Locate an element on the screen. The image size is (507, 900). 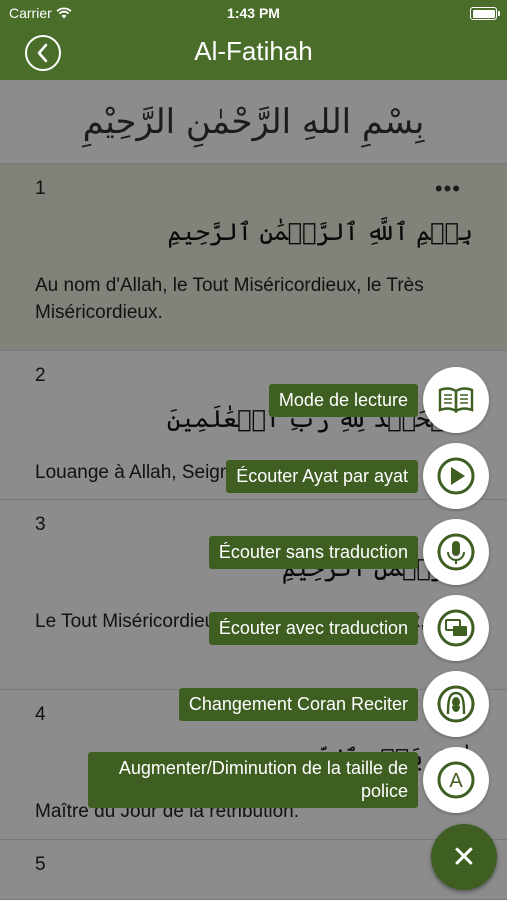
fab-label: Mode de lecture is located at coordinates (343, 400).